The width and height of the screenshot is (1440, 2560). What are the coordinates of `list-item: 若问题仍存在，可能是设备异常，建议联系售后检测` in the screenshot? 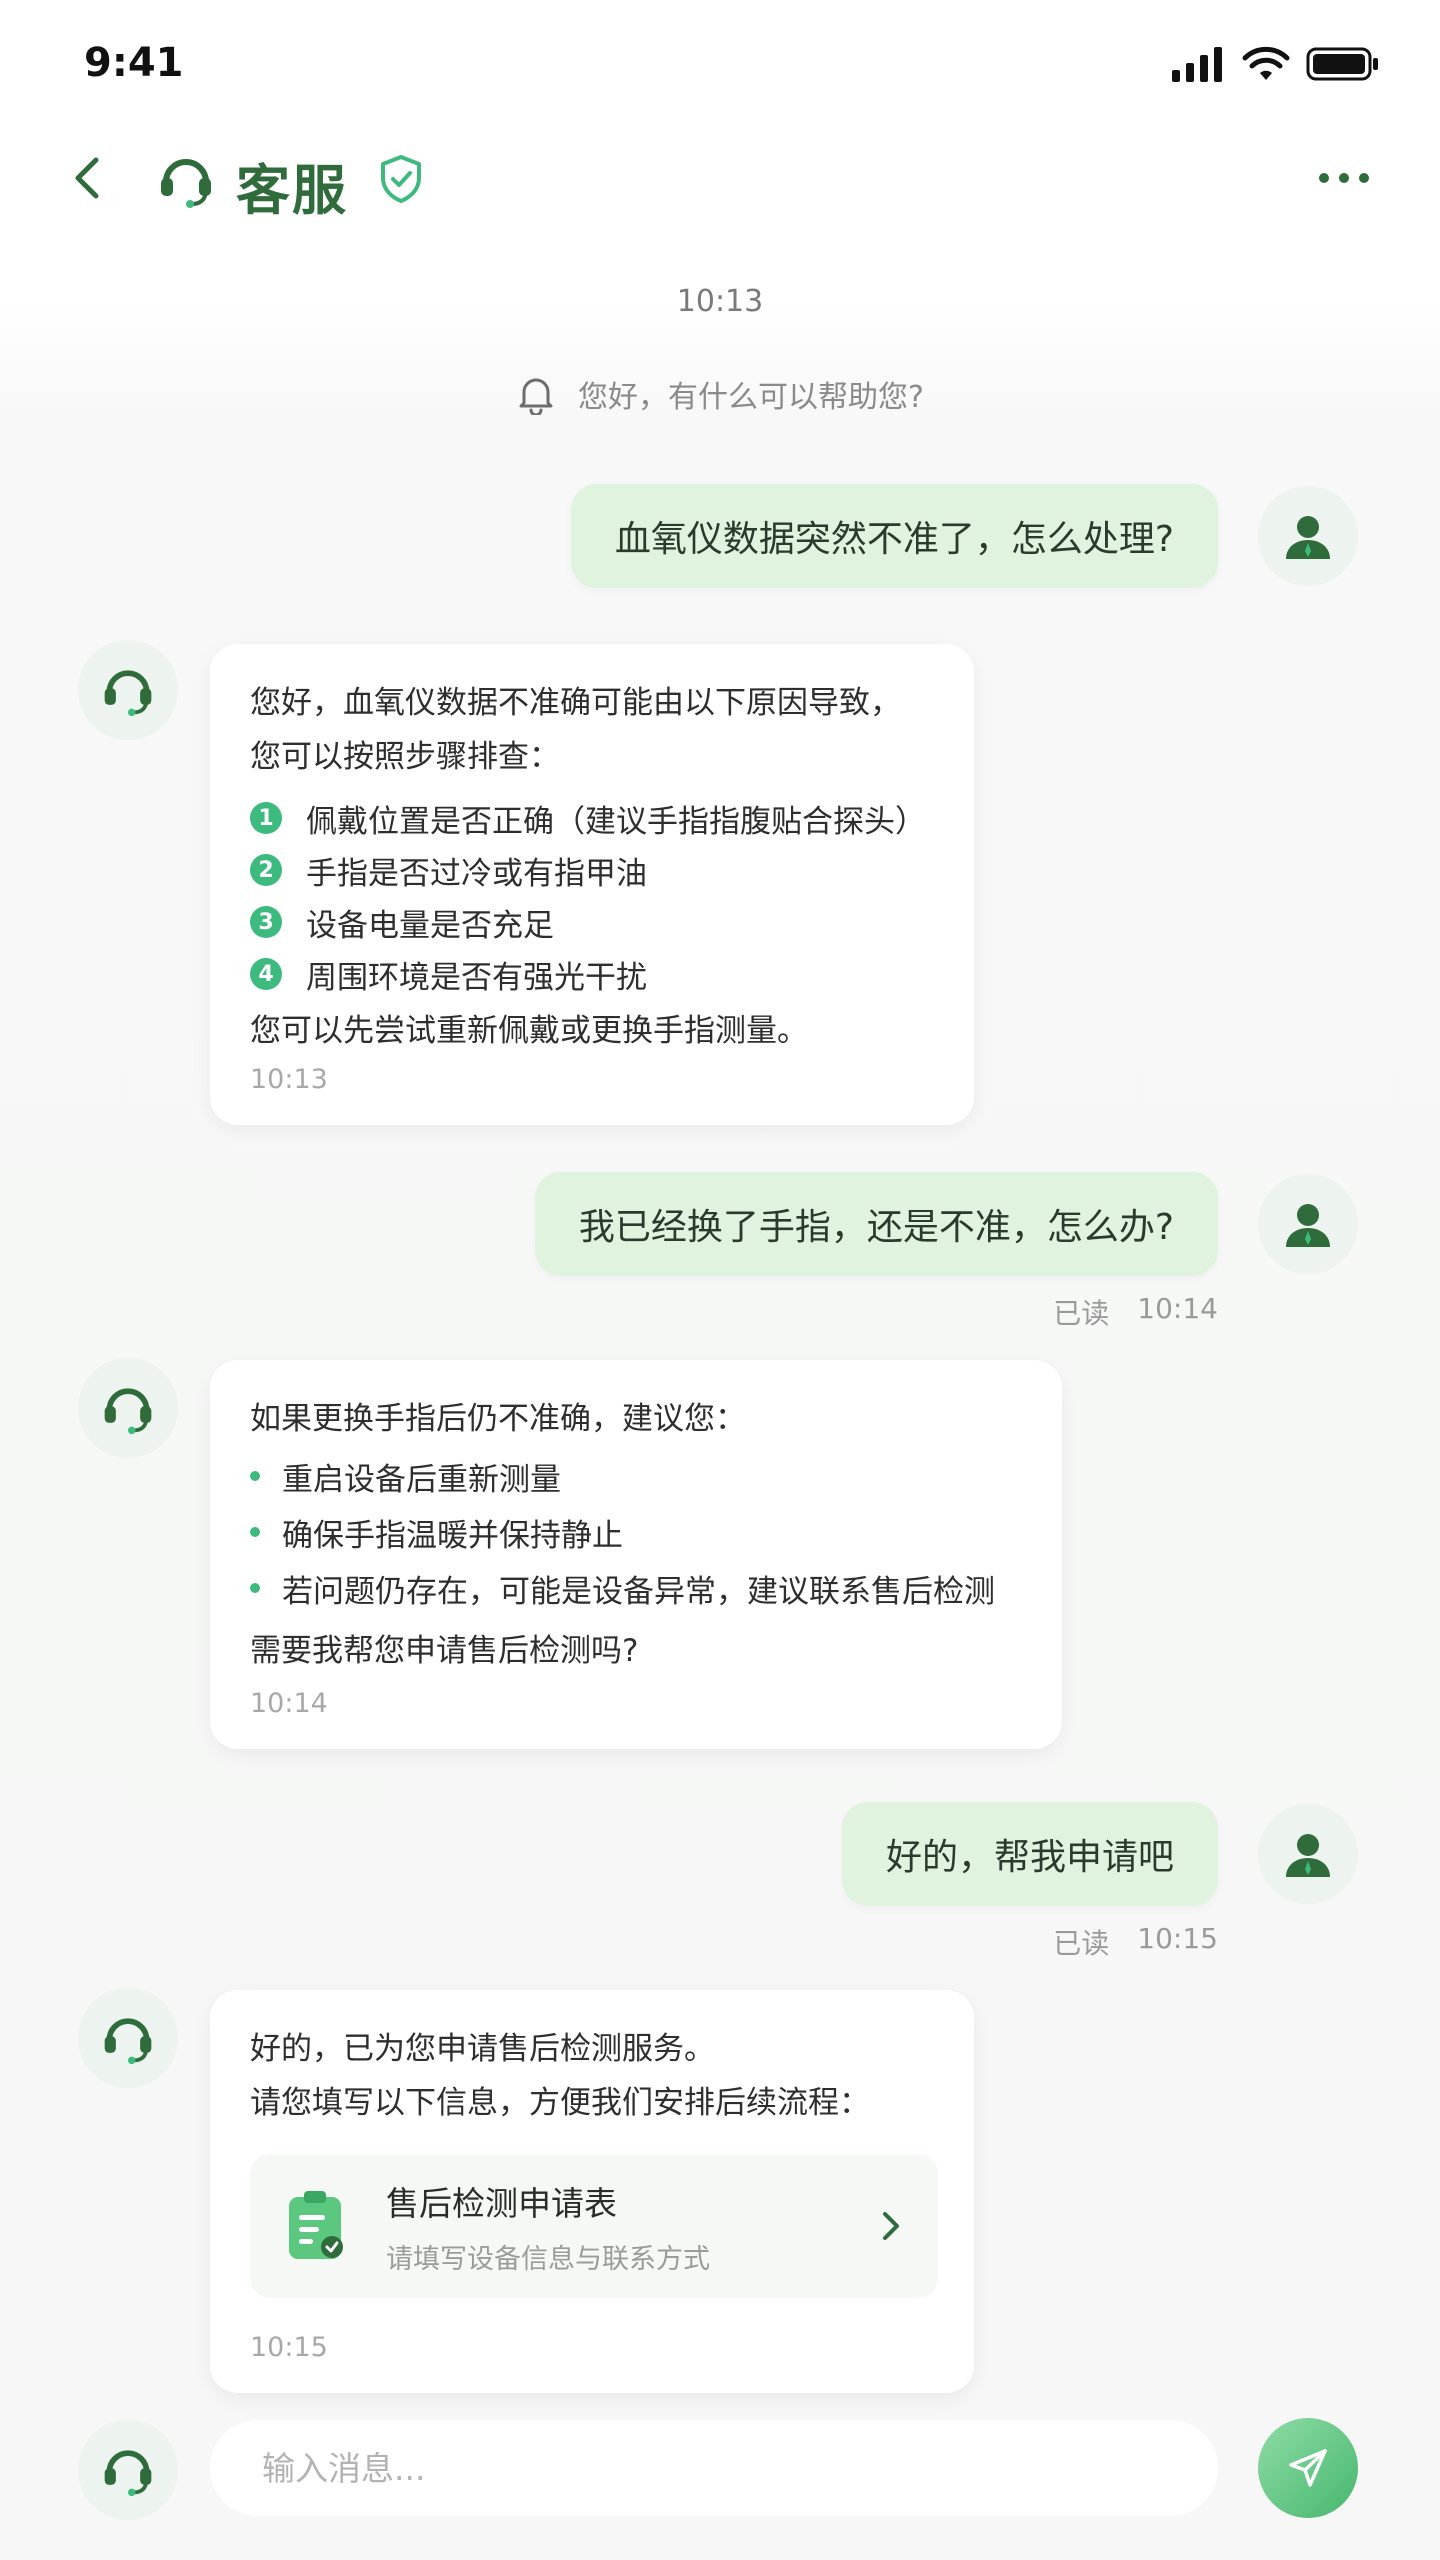 It's located at (636, 1588).